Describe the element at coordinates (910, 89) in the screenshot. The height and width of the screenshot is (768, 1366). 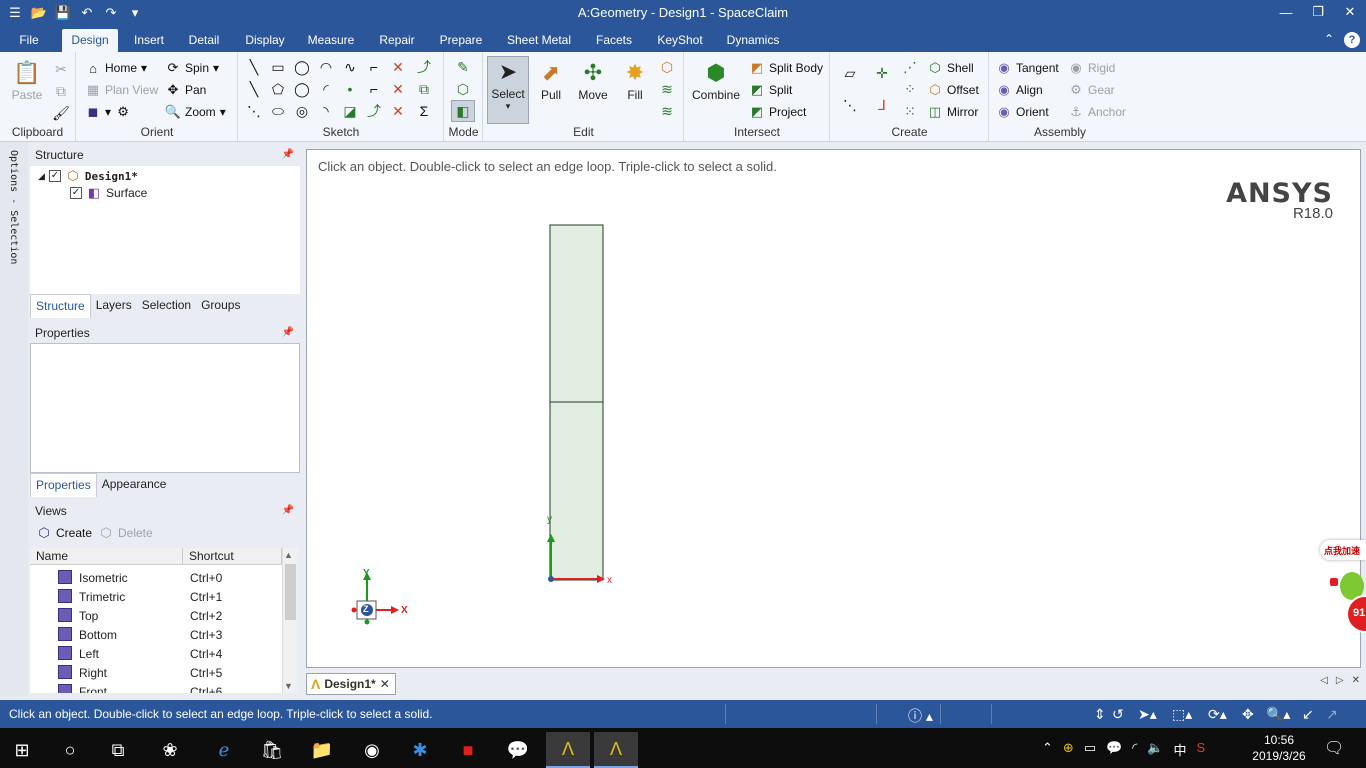
I see `circular-pattern-icon: ⁘` at that location.